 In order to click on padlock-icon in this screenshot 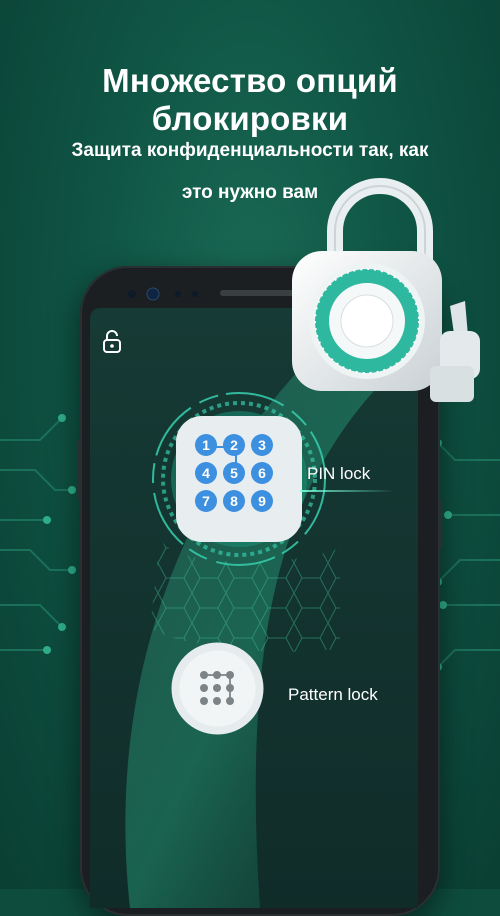, I will do `click(386, 290)`.